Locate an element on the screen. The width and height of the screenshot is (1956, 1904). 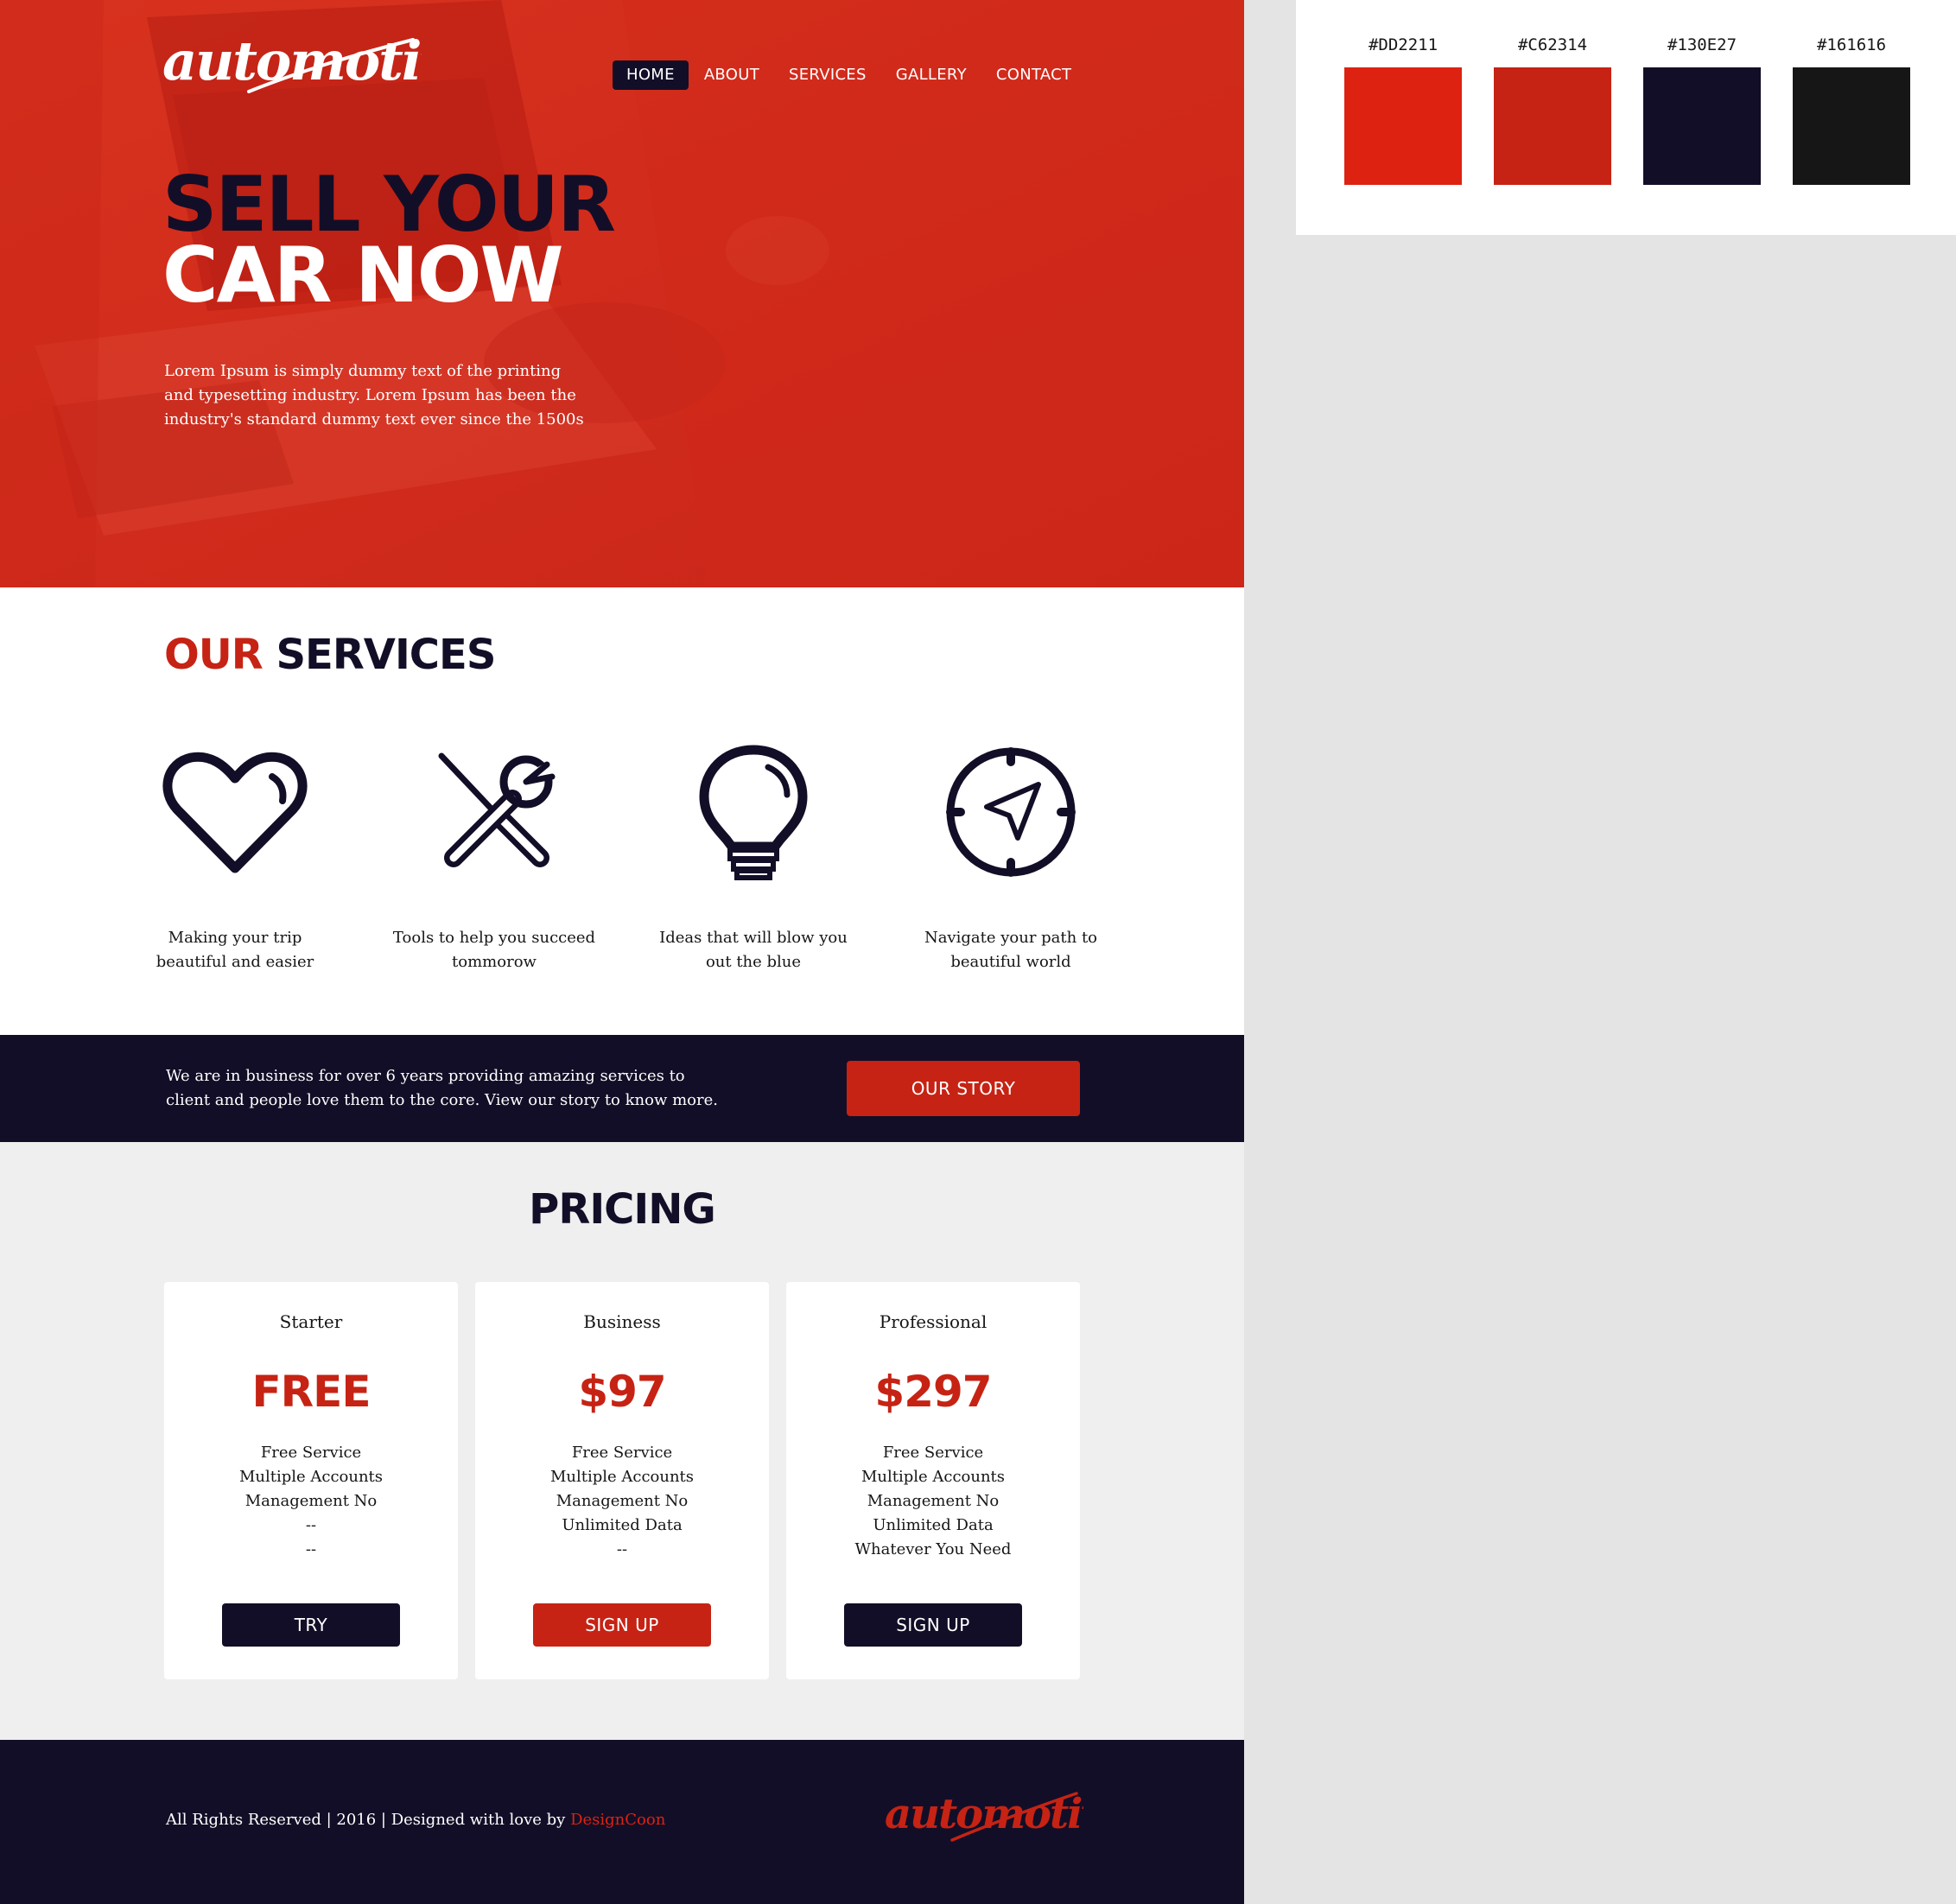
services-heading-rest: SERVICES is located at coordinates (386, 655).